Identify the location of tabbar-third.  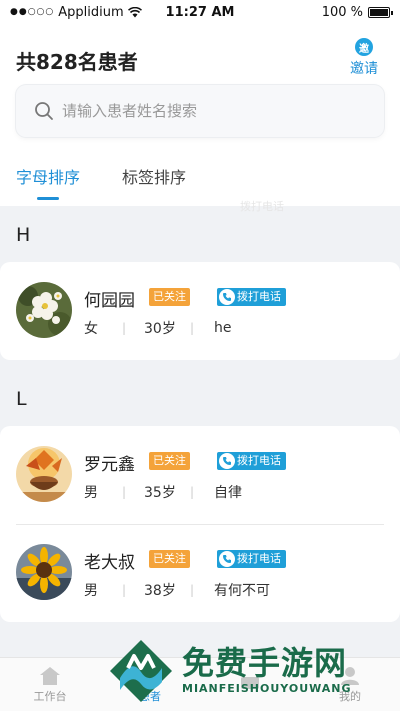
(250, 684).